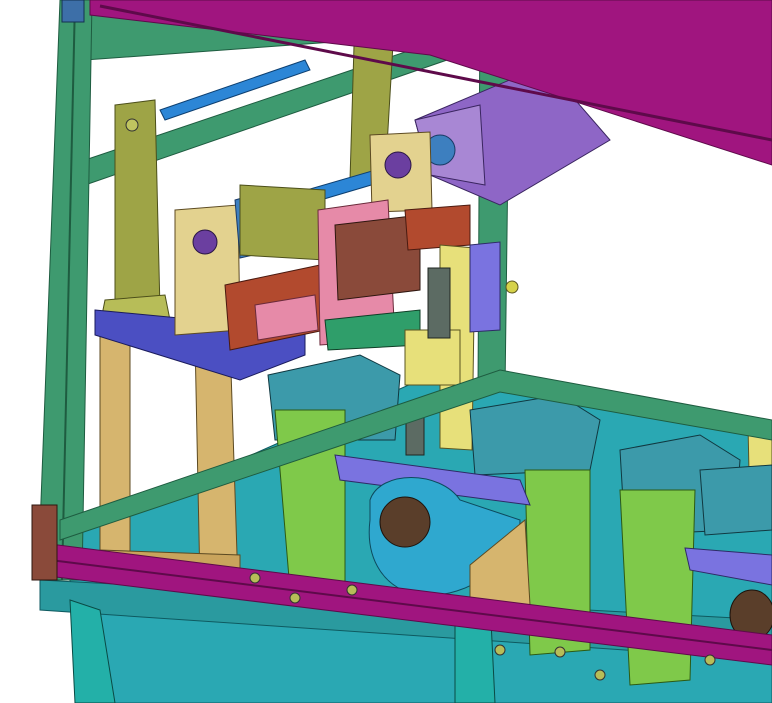 This screenshot has height=703, width=772. Describe the element at coordinates (485, 287) in the screenshot. I see `purple-sensor-bracket` at that location.